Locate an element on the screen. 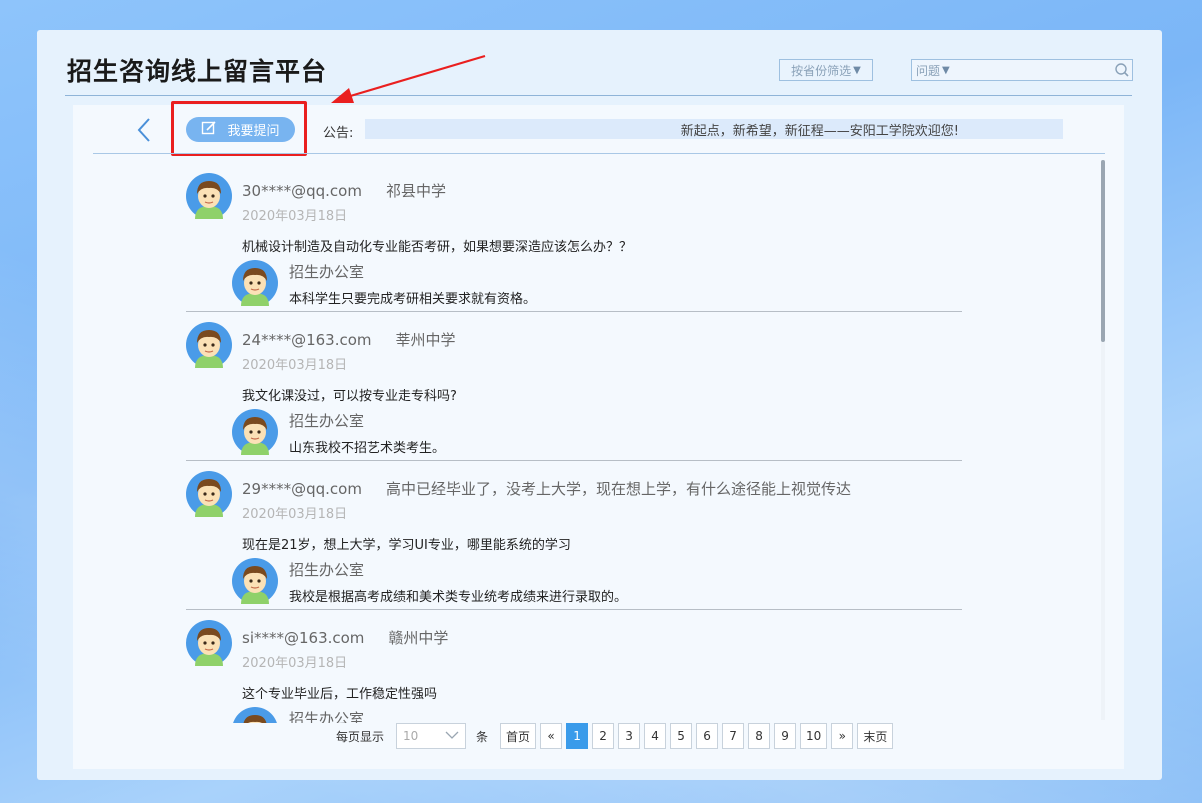 This screenshot has width=1202, height=803. prev-page-button: « is located at coordinates (551, 736).